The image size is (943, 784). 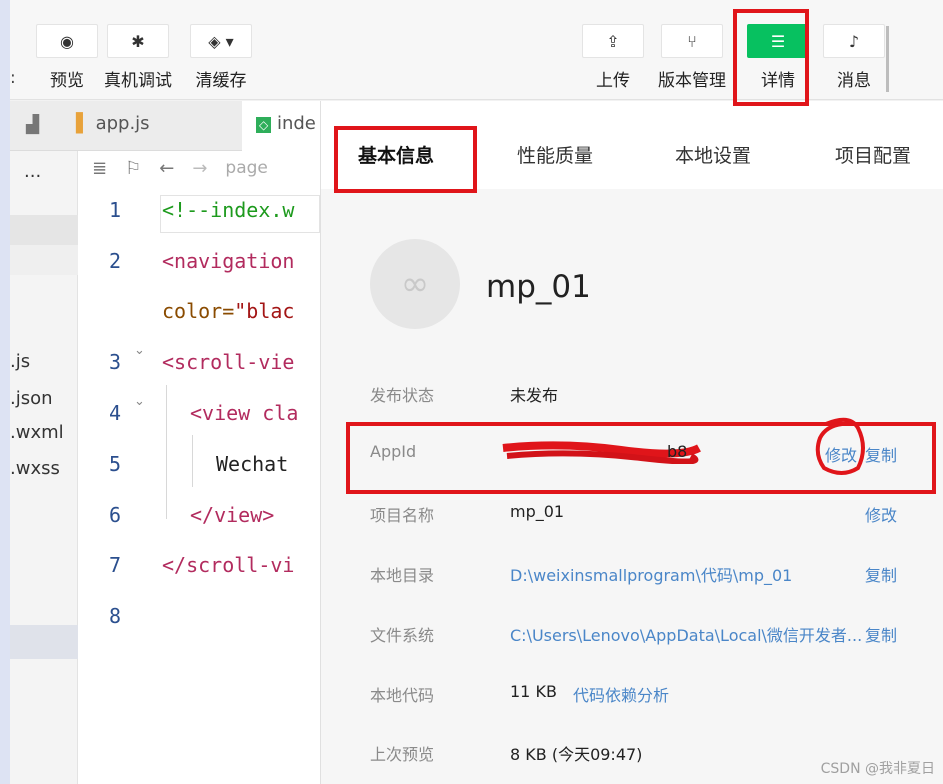 What do you see at coordinates (405, 159) in the screenshot?
I see `annotation-box-basic-info` at bounding box center [405, 159].